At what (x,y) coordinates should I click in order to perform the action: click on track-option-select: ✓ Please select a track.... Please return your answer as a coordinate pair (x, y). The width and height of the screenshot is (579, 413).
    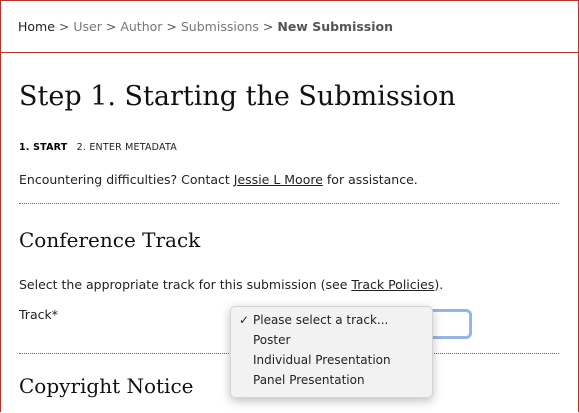
    Looking at the image, I should click on (331, 320).